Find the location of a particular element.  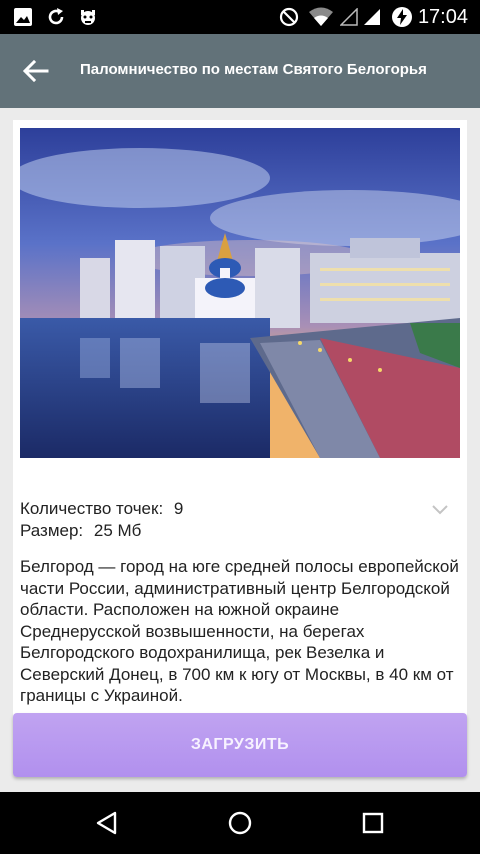

points-value: 9 is located at coordinates (178, 508).